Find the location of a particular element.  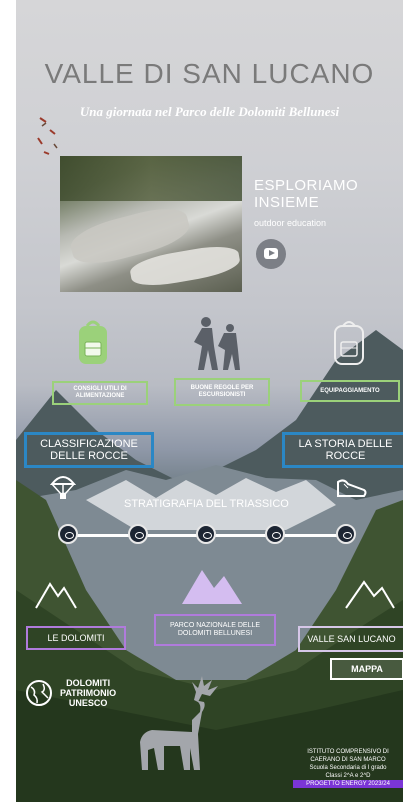

valle-button: VALLE SAN LUCANO is located at coordinates (350, 639).